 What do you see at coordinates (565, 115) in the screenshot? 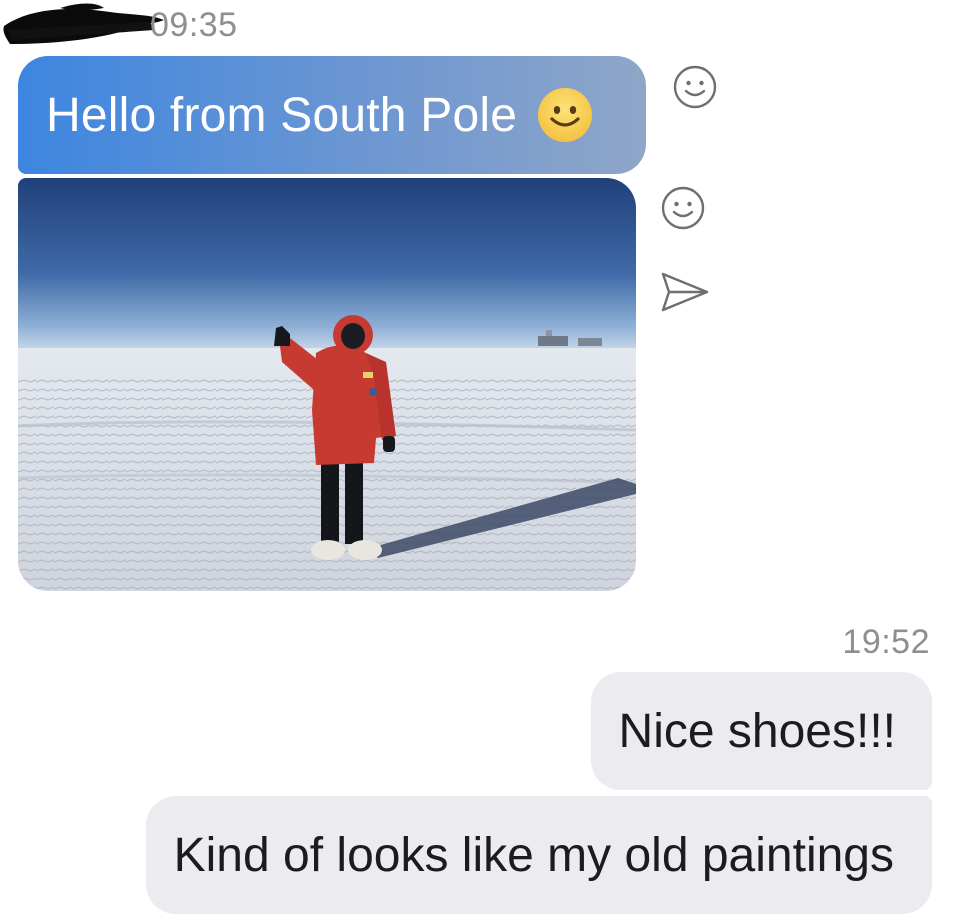
I see `slightly-smiling-face-emoji-icon` at bounding box center [565, 115].